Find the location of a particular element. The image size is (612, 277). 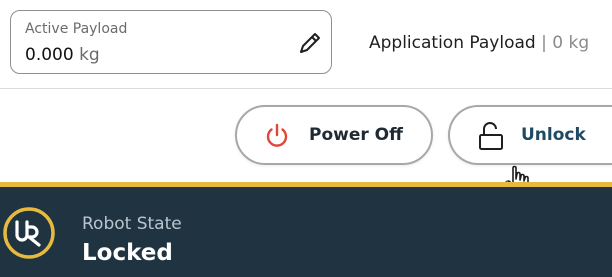

active-payload-label: Active Payload is located at coordinates (76, 29).